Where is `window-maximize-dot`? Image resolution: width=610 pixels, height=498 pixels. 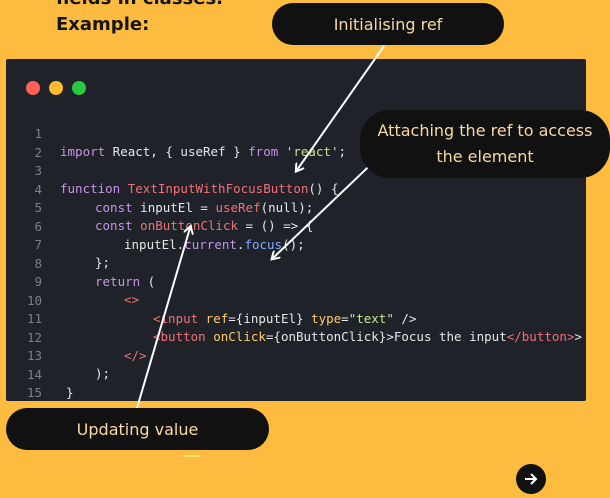 window-maximize-dot is located at coordinates (79, 88).